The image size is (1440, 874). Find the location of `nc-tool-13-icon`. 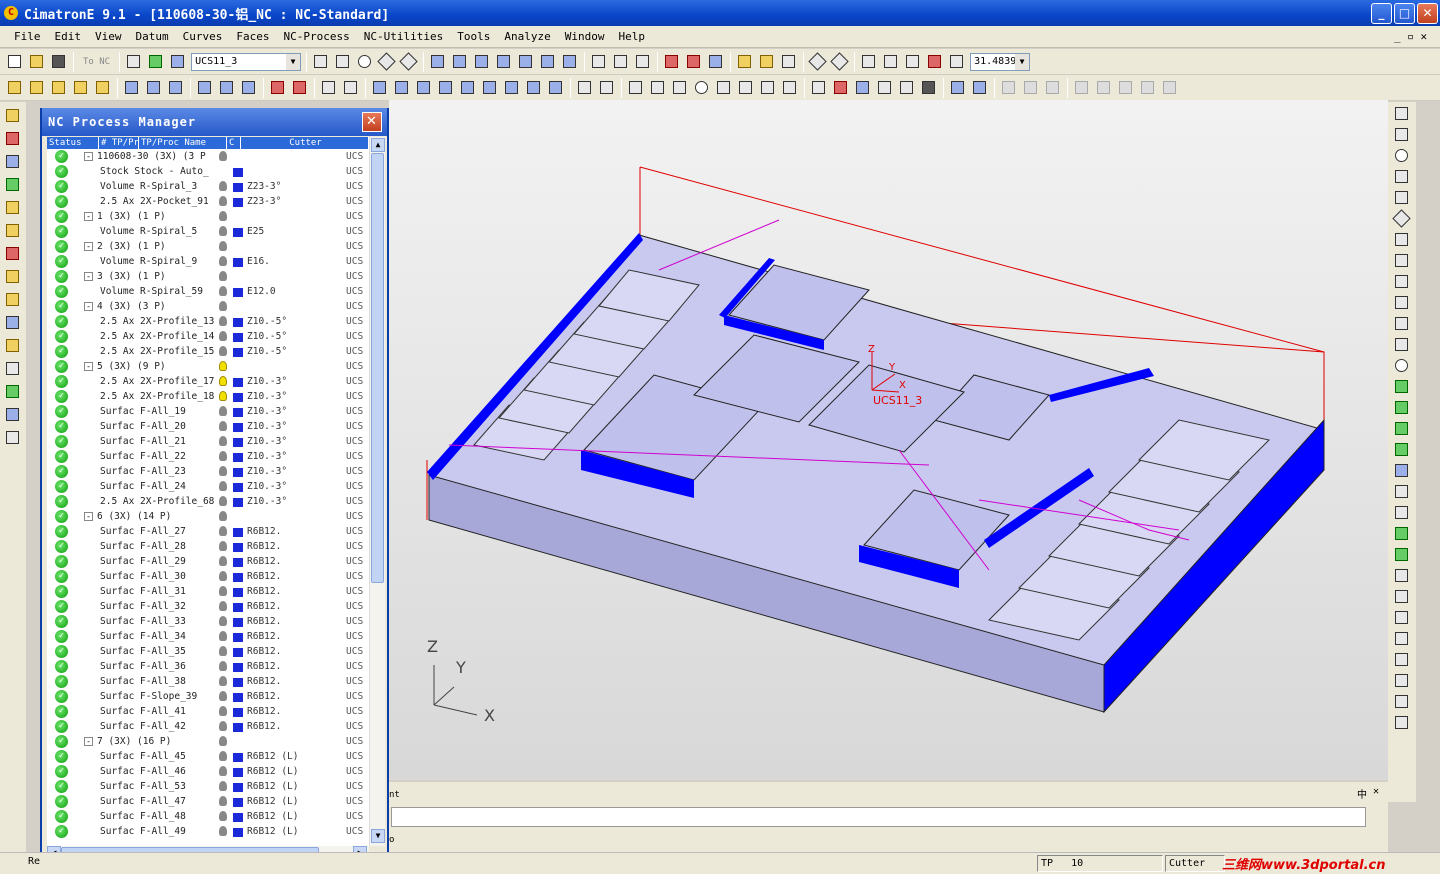

nc-tool-13-icon is located at coordinates (13, 392).